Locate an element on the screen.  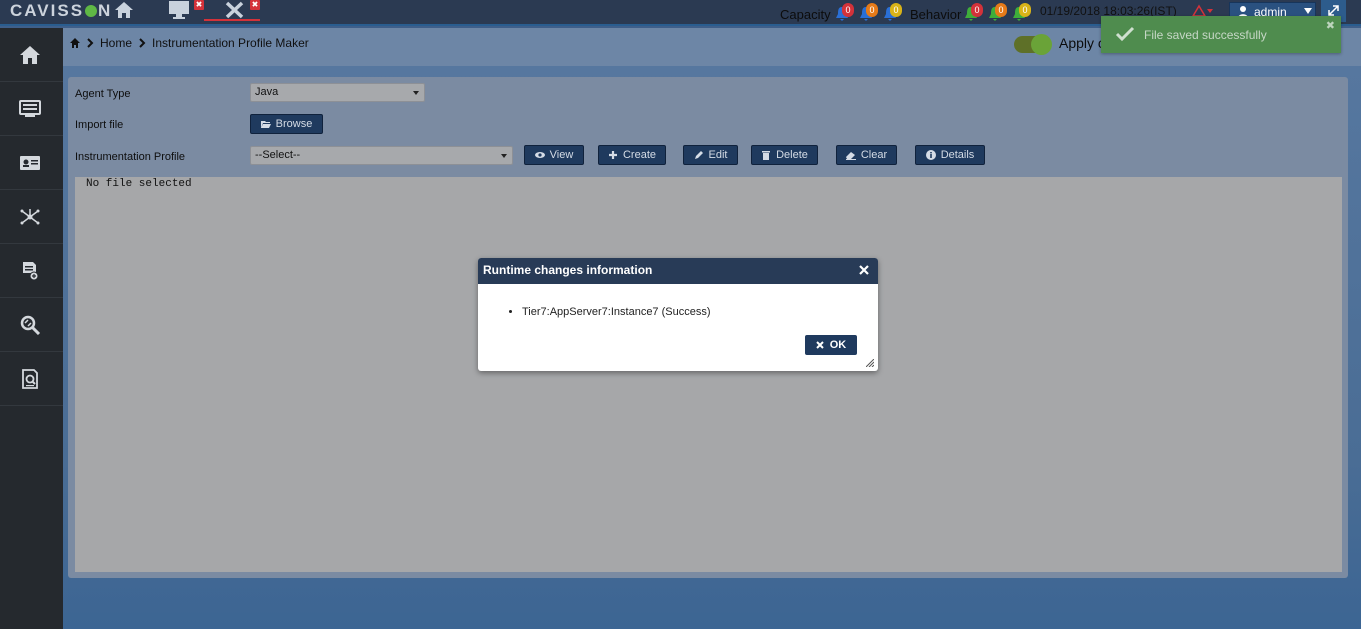
details-label: Details is located at coordinates (957, 155).